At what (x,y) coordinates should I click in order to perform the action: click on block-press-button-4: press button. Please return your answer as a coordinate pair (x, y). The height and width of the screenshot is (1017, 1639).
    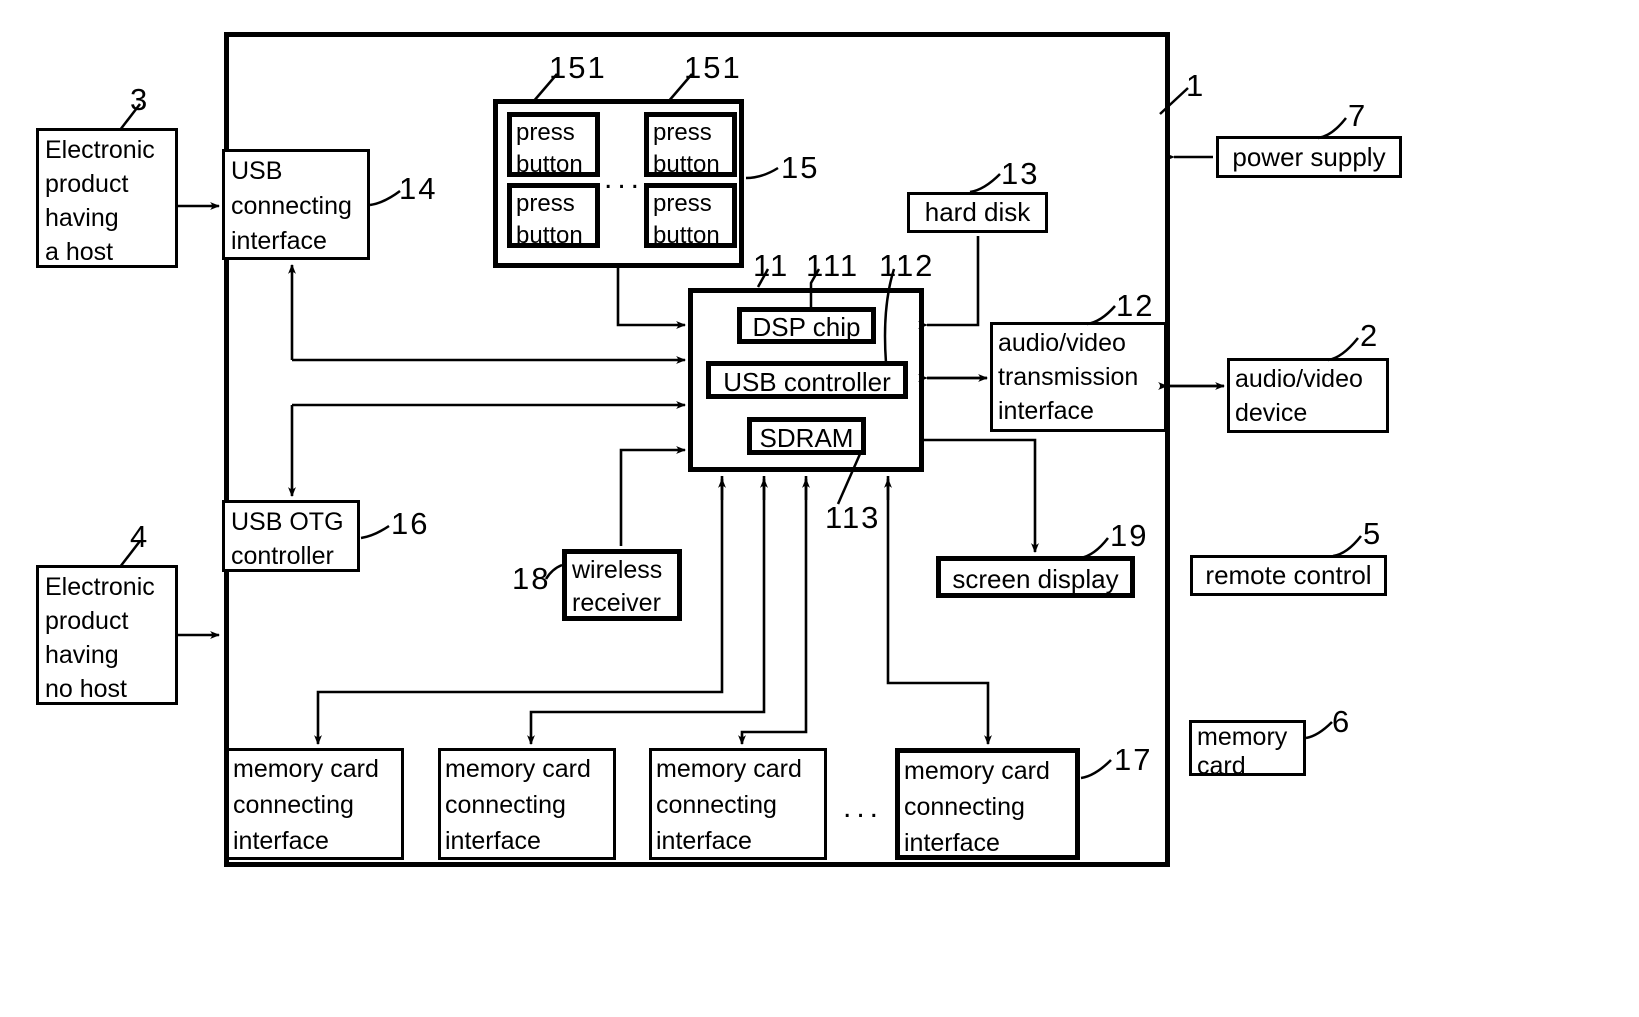
    Looking at the image, I should click on (690, 216).